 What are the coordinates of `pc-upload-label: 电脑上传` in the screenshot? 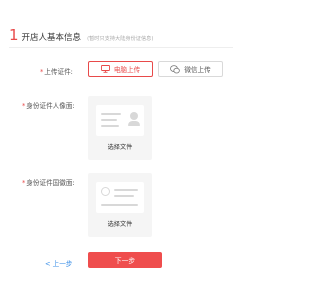 It's located at (127, 70).